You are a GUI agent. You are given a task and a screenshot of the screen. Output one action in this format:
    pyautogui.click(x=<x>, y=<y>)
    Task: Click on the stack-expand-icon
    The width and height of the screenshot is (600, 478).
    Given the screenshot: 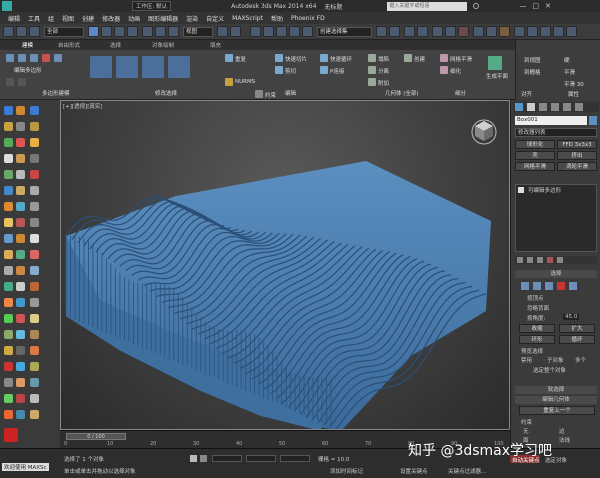 What is the action you would take?
    pyautogui.click(x=521, y=190)
    